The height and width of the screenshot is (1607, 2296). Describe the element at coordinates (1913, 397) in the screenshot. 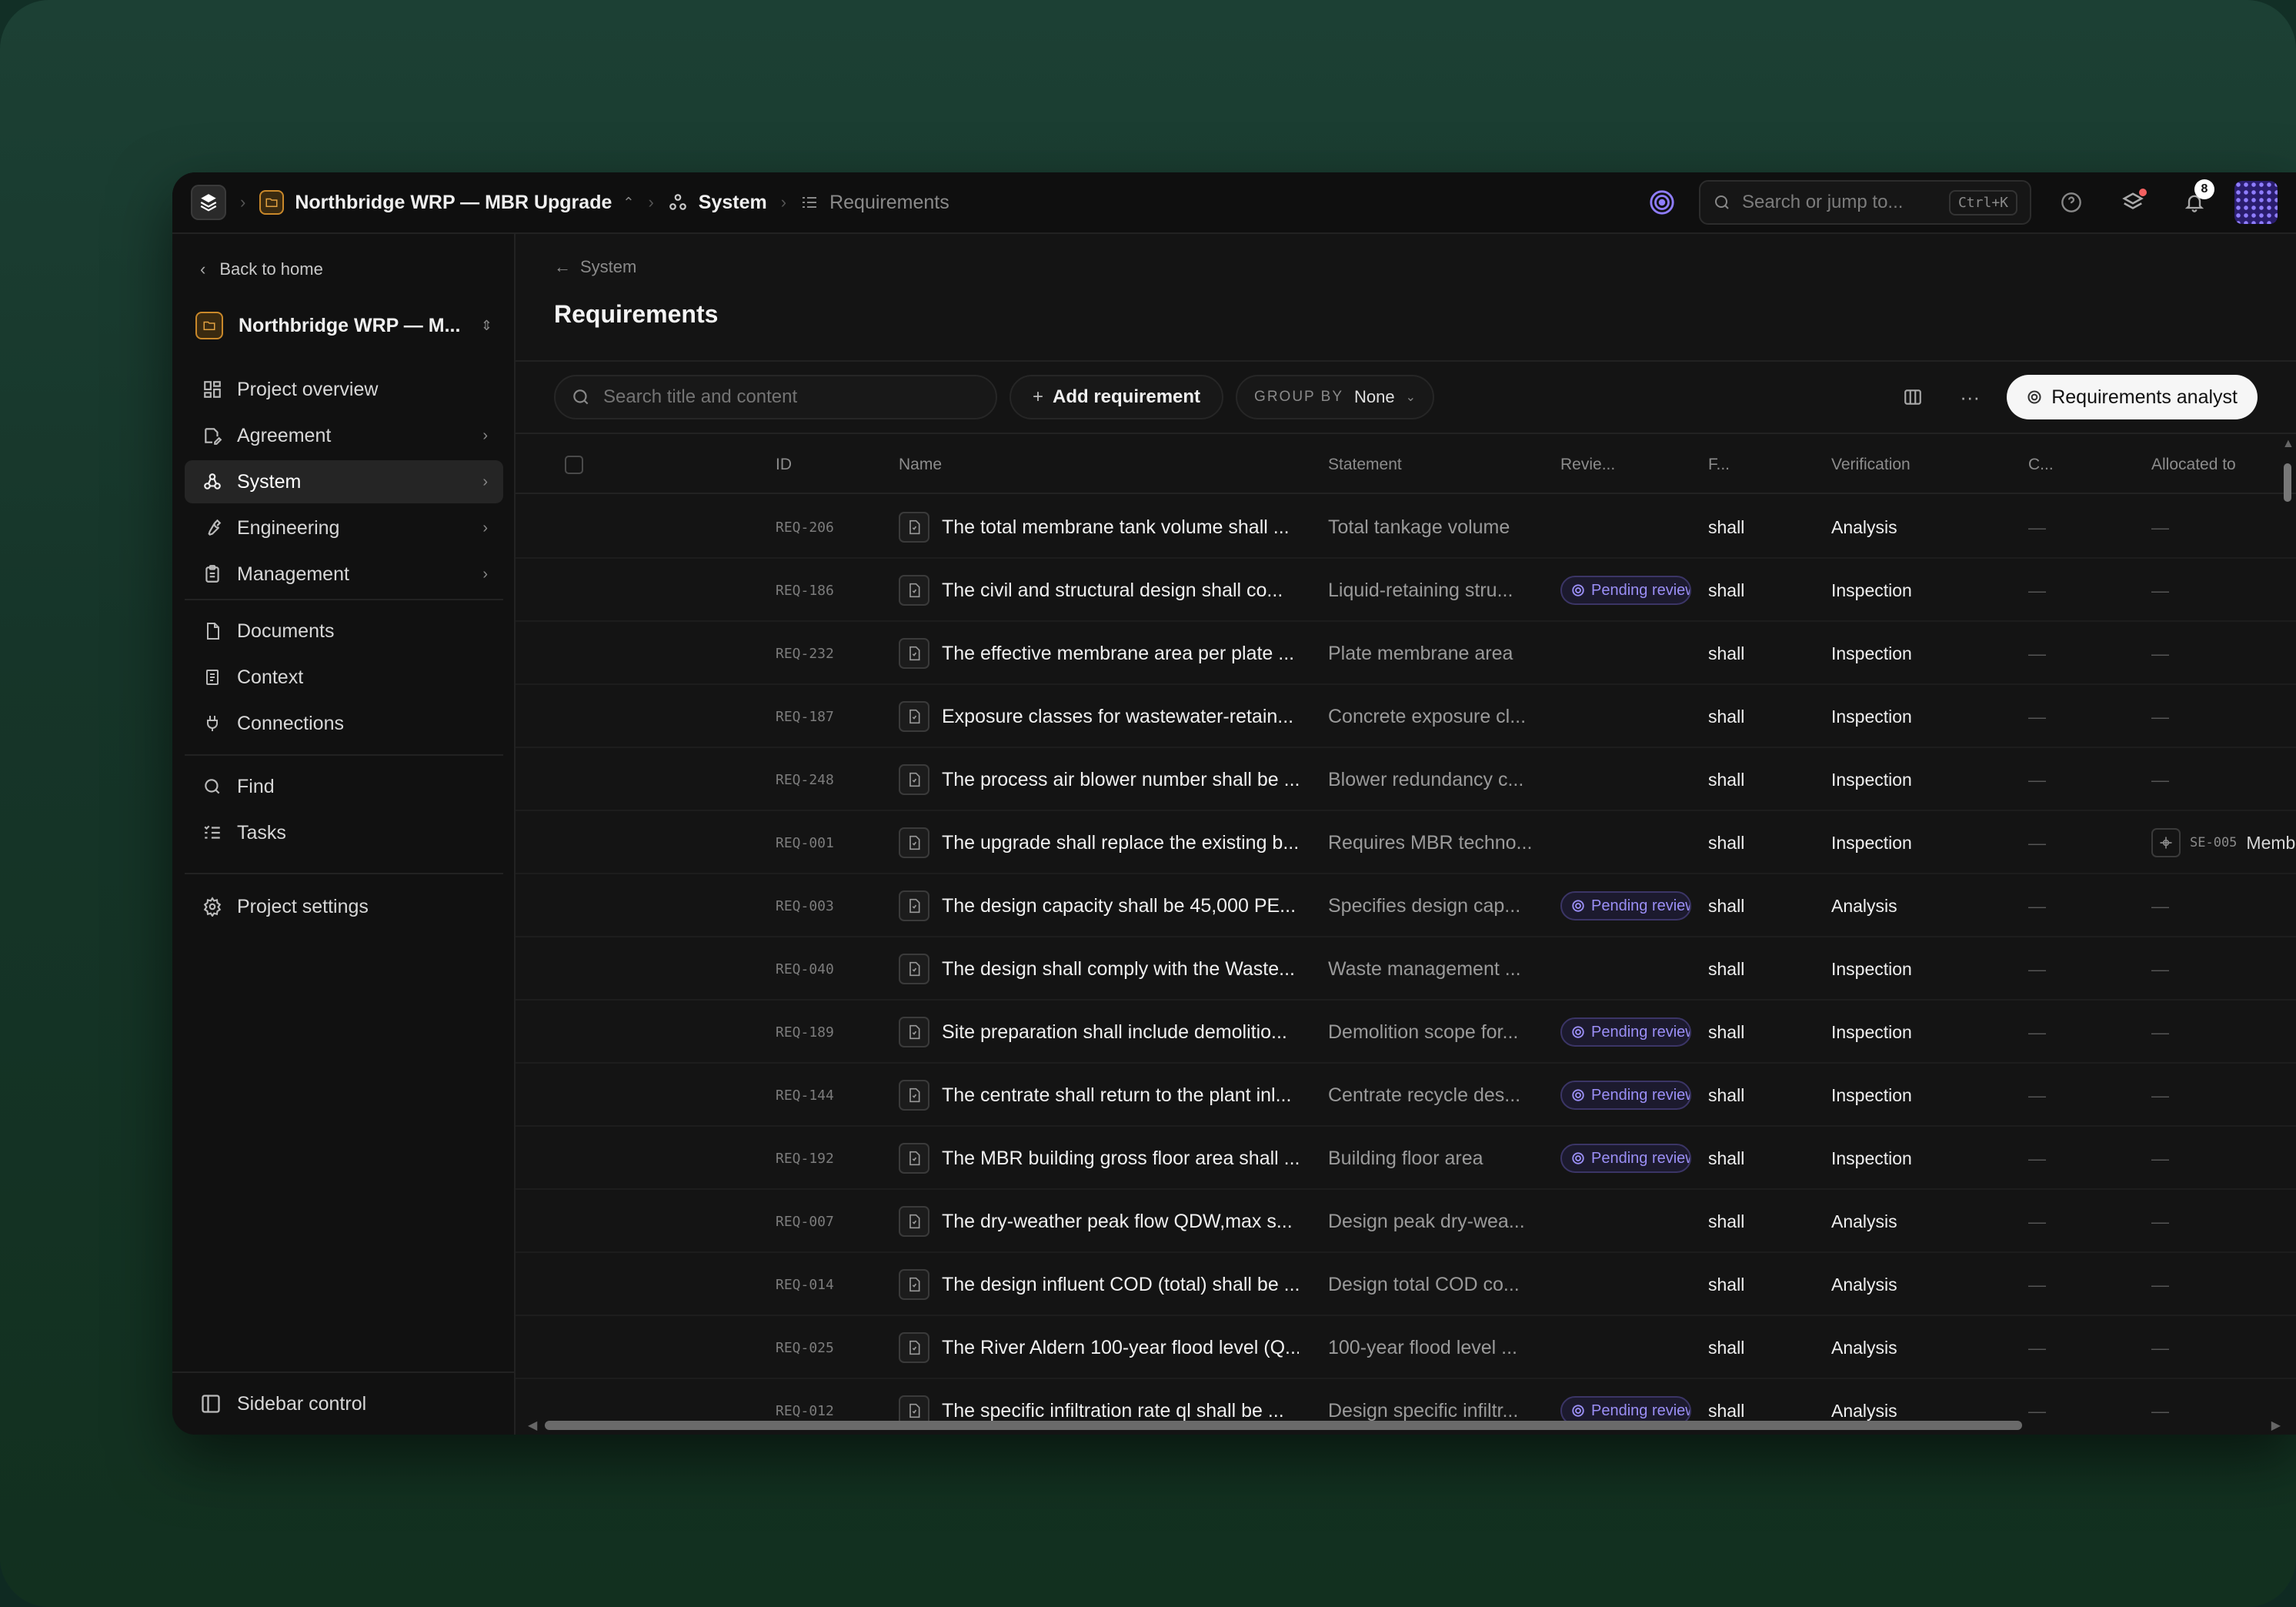

I see `columns-icon` at that location.